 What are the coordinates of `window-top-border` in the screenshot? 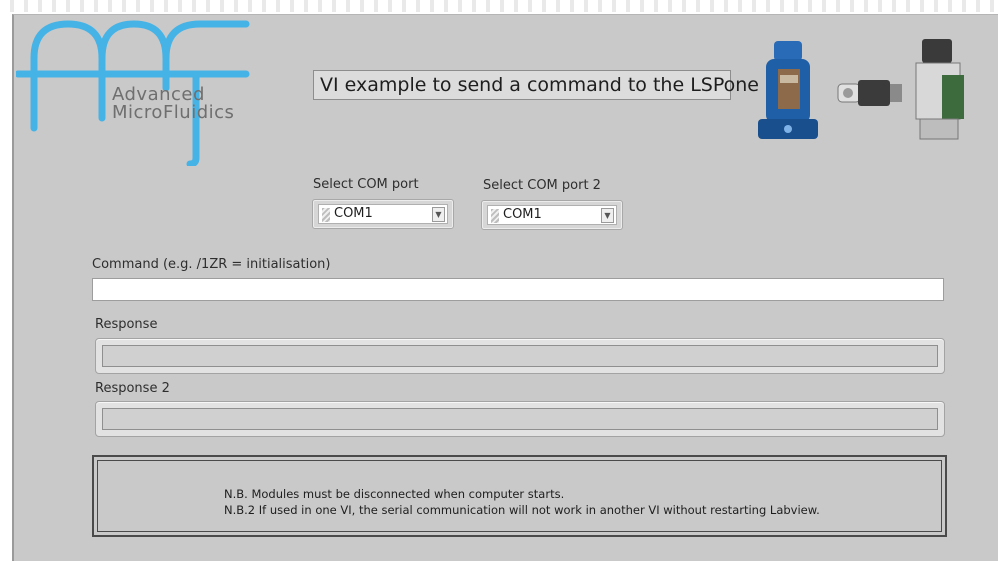 It's located at (499, 6).